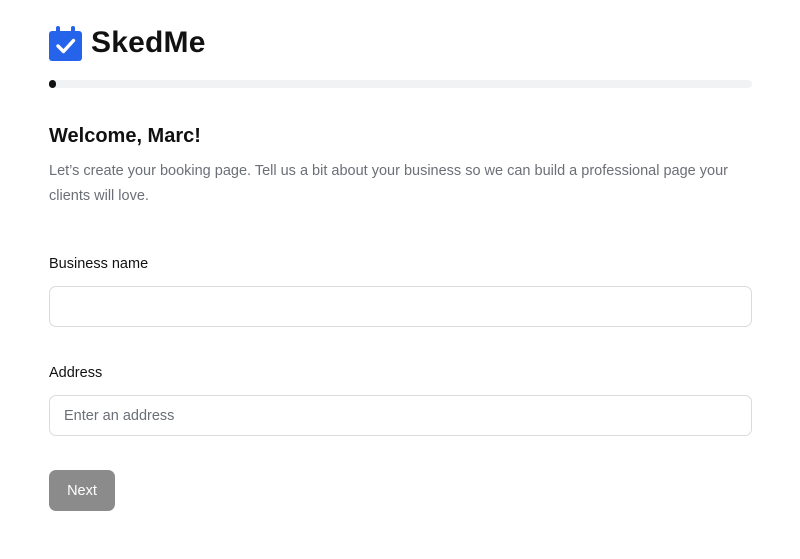  Describe the element at coordinates (400, 84) in the screenshot. I see `onboarding-progress-bar` at that location.